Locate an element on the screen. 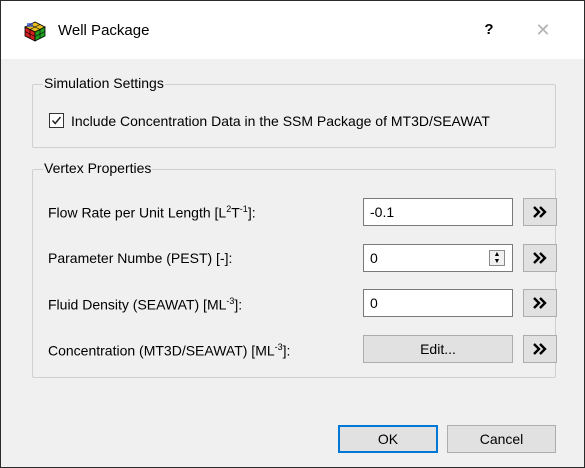  close-button: ✕ is located at coordinates (543, 30).